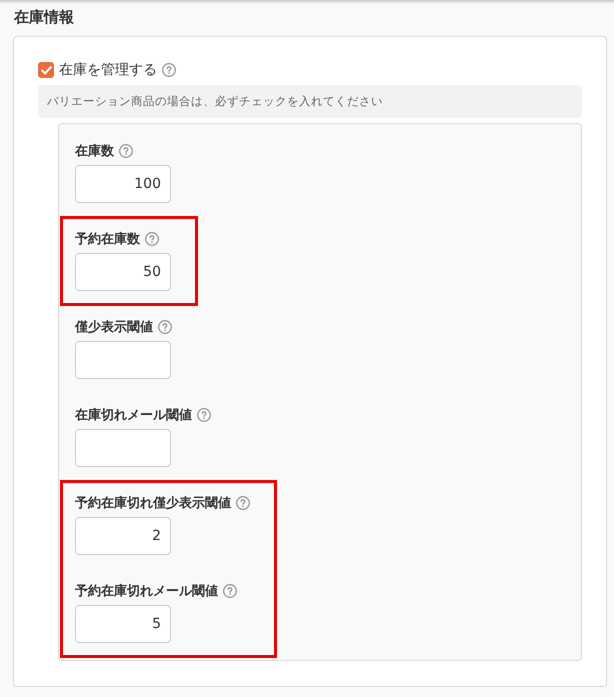 This screenshot has width=614, height=697. What do you see at coordinates (123, 272) in the screenshot?
I see `number-input: 50` at bounding box center [123, 272].